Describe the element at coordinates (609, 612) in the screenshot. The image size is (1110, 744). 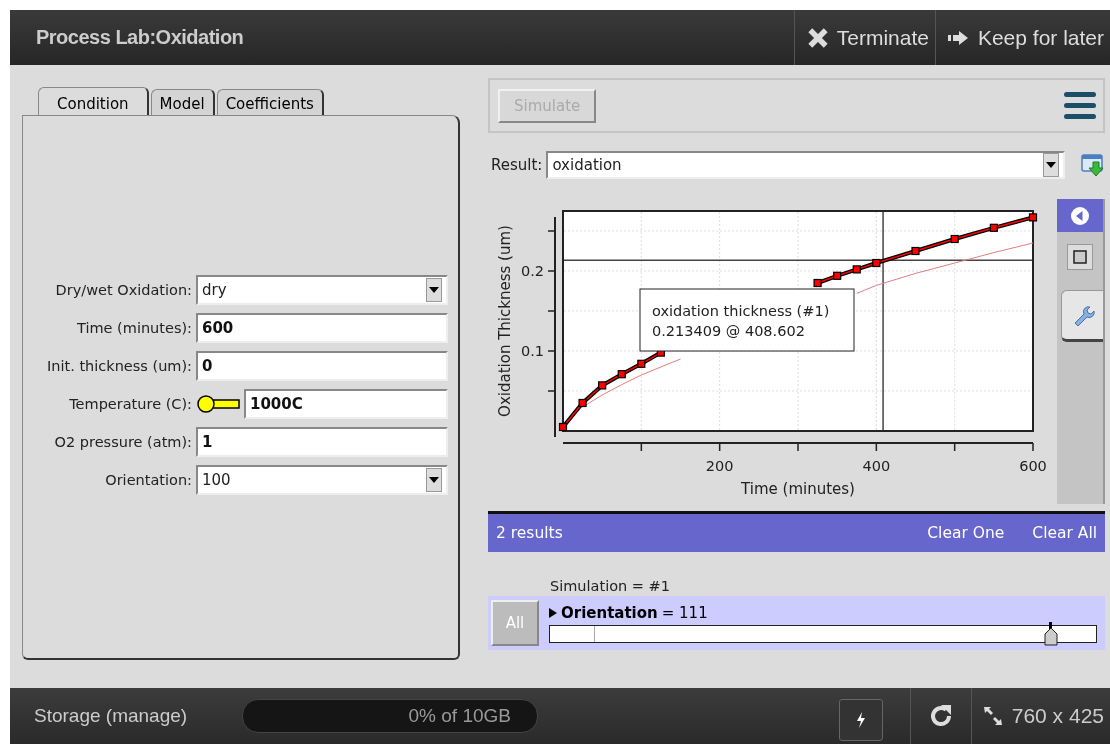
I see `parameter-name: Orientation` at that location.